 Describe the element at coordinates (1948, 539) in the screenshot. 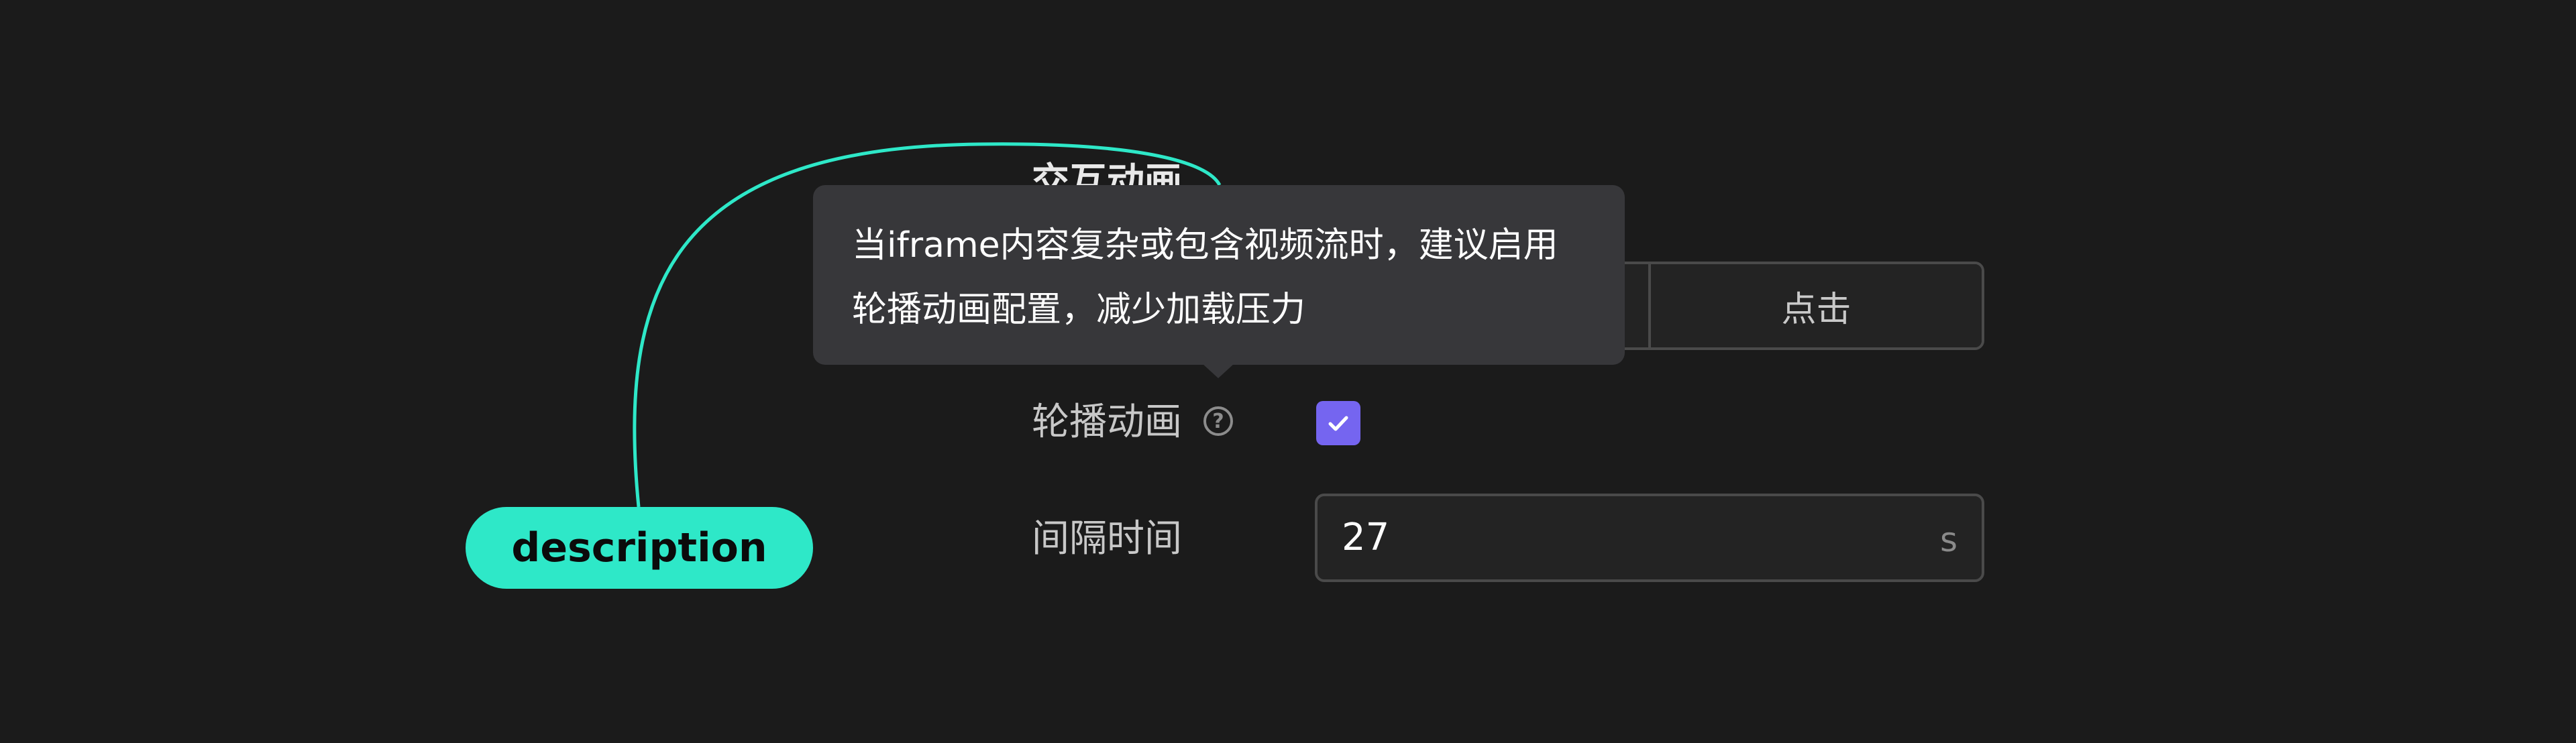

I see `interval-unit-suffix: s` at that location.